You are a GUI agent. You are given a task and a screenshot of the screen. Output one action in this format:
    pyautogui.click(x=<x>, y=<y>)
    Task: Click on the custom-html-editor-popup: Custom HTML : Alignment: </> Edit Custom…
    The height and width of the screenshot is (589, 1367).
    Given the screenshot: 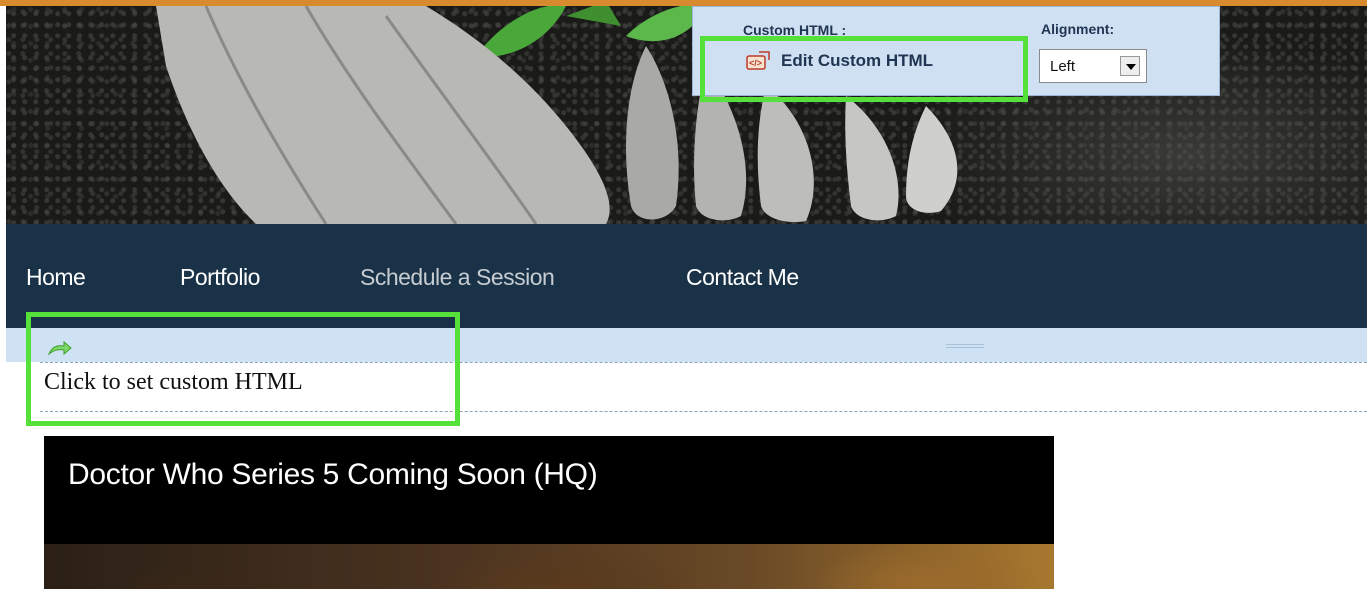 What is the action you would take?
    pyautogui.click(x=956, y=51)
    